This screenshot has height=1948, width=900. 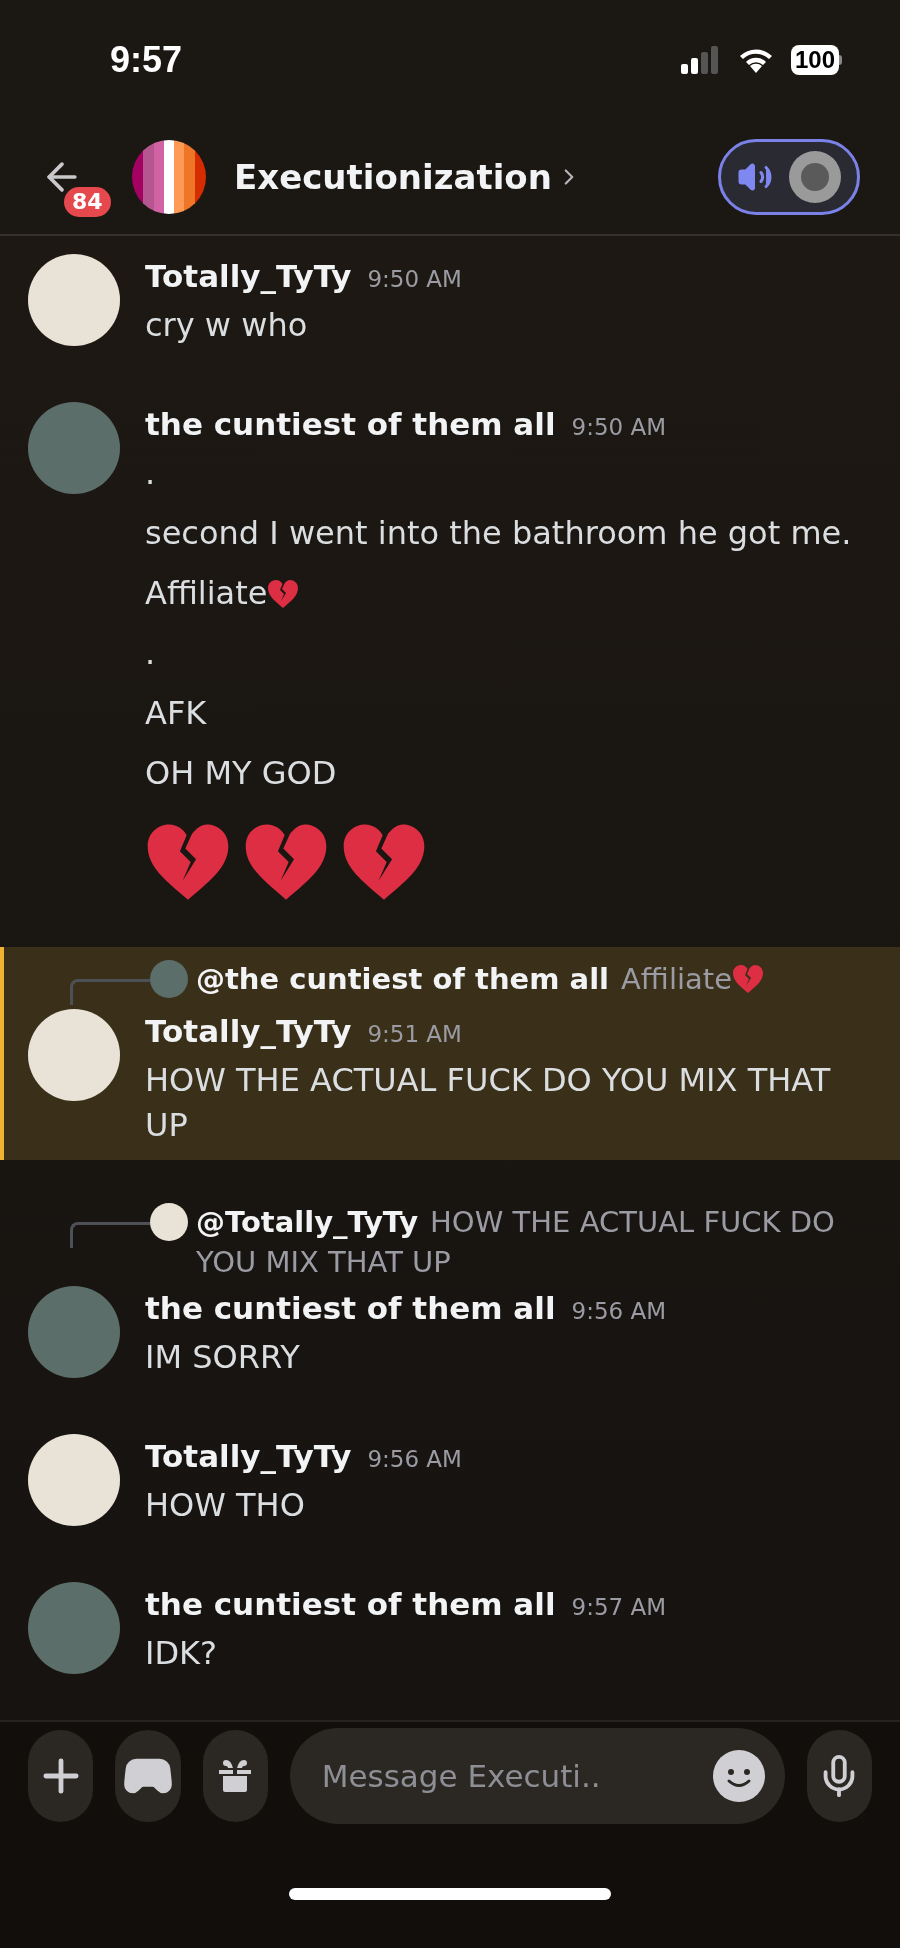 I want to click on battery-level: 100, so click(x=814, y=60).